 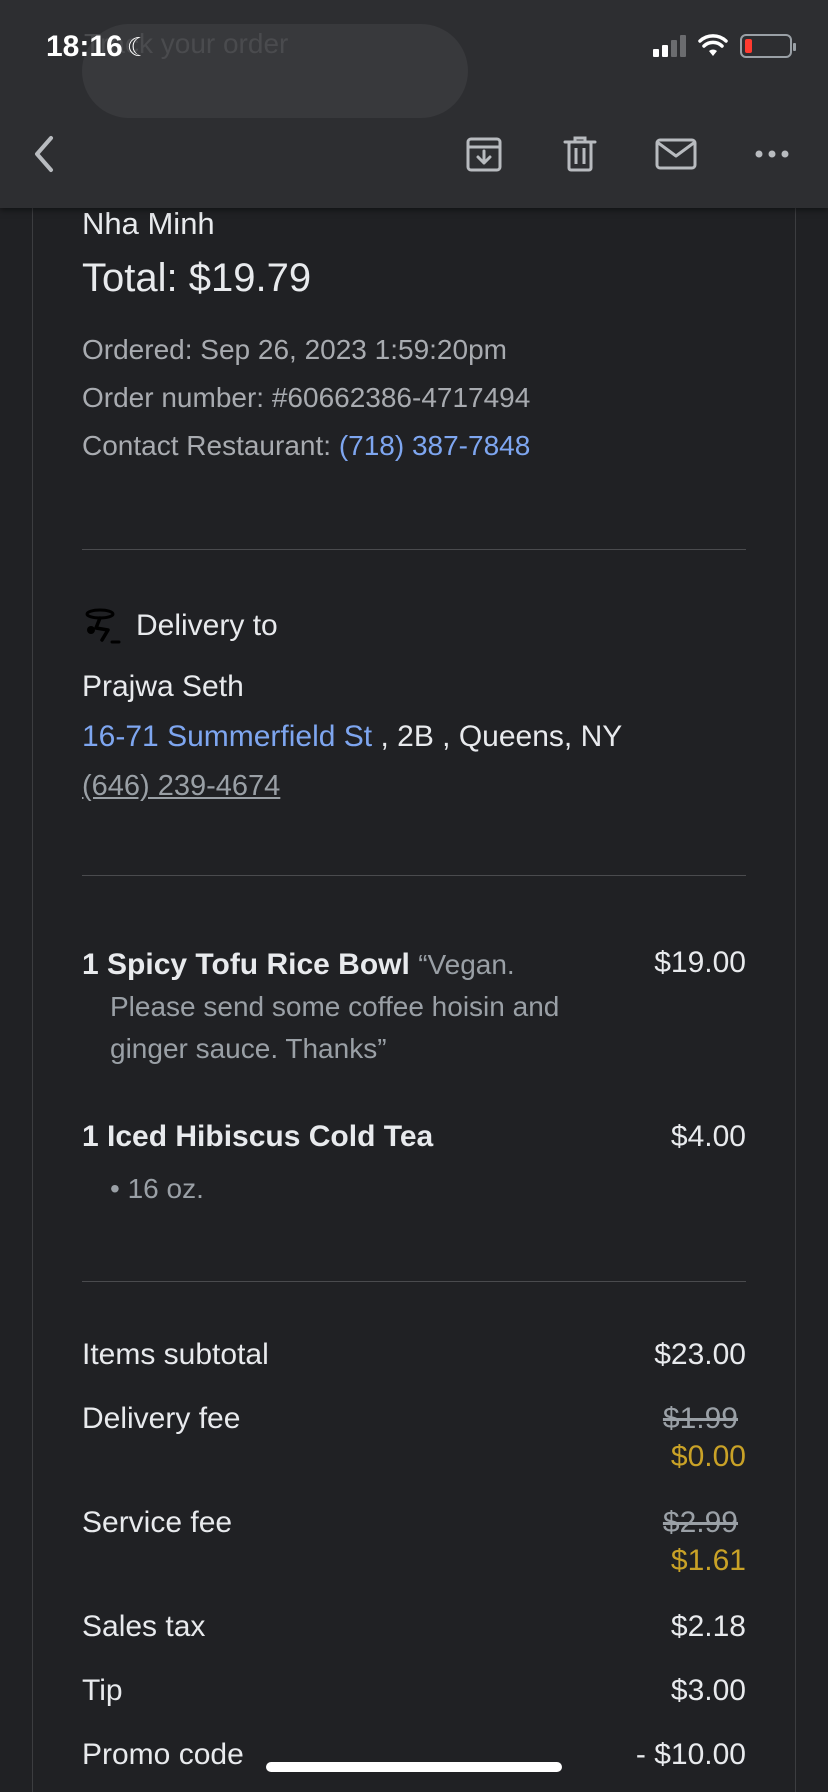 I want to click on top-app-bar: Track your order 18:16 ☾, so click(x=414, y=104).